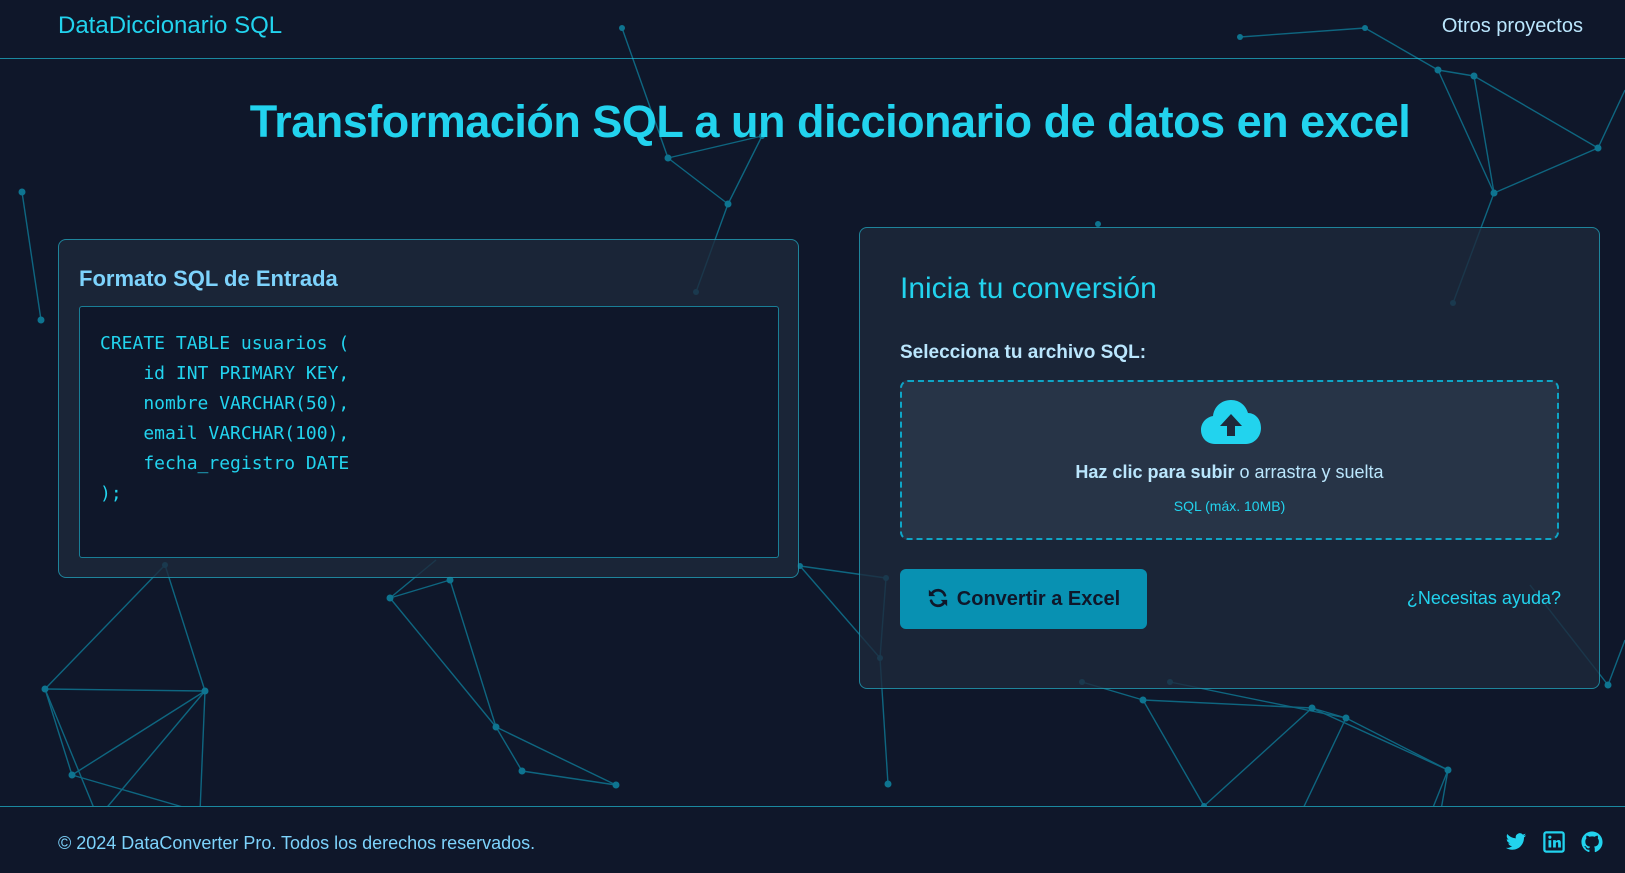 Image resolution: width=1625 pixels, height=873 pixels. Describe the element at coordinates (208, 278) in the screenshot. I see `sql-format-title: Formato SQL de Entrada` at that location.